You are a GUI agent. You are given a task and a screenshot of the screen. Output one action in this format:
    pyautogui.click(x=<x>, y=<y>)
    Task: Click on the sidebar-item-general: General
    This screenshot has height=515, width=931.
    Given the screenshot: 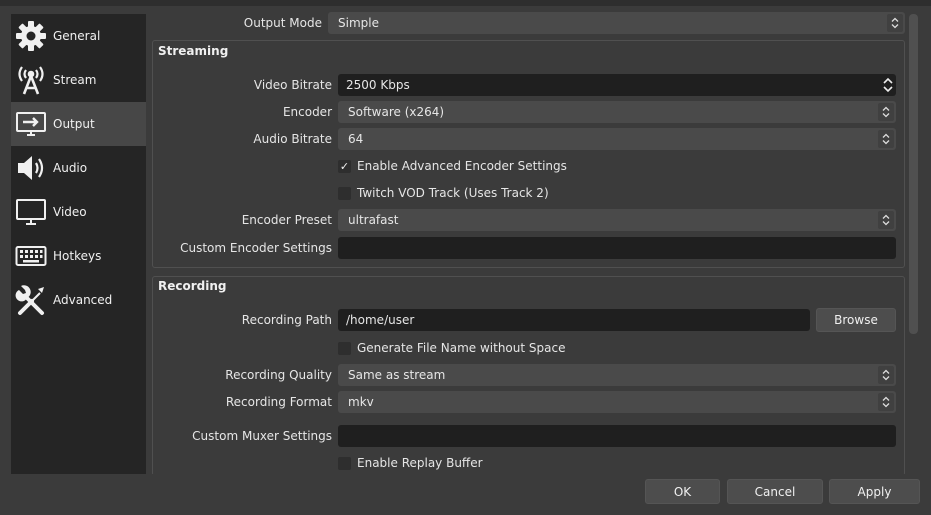 What is the action you would take?
    pyautogui.click(x=78, y=36)
    